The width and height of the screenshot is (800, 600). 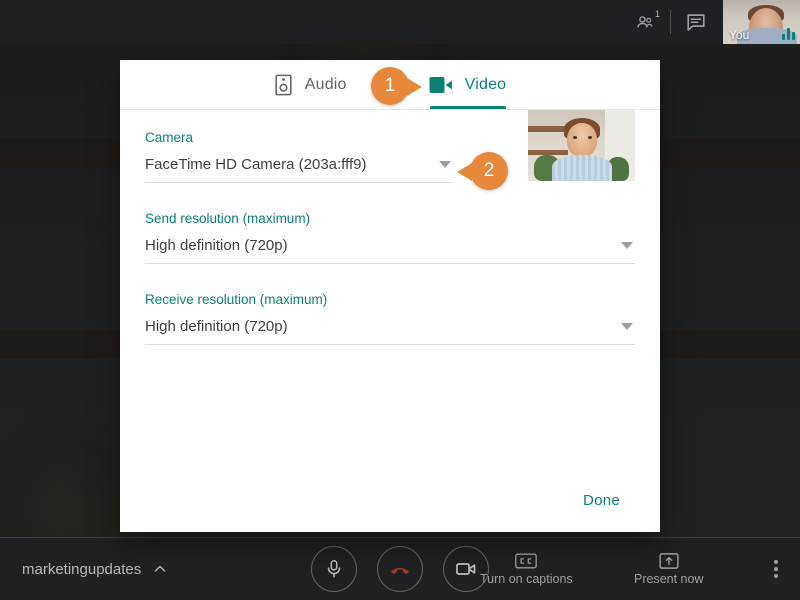 What do you see at coordinates (657, 14) in the screenshot?
I see `participant-count-badge: 1` at bounding box center [657, 14].